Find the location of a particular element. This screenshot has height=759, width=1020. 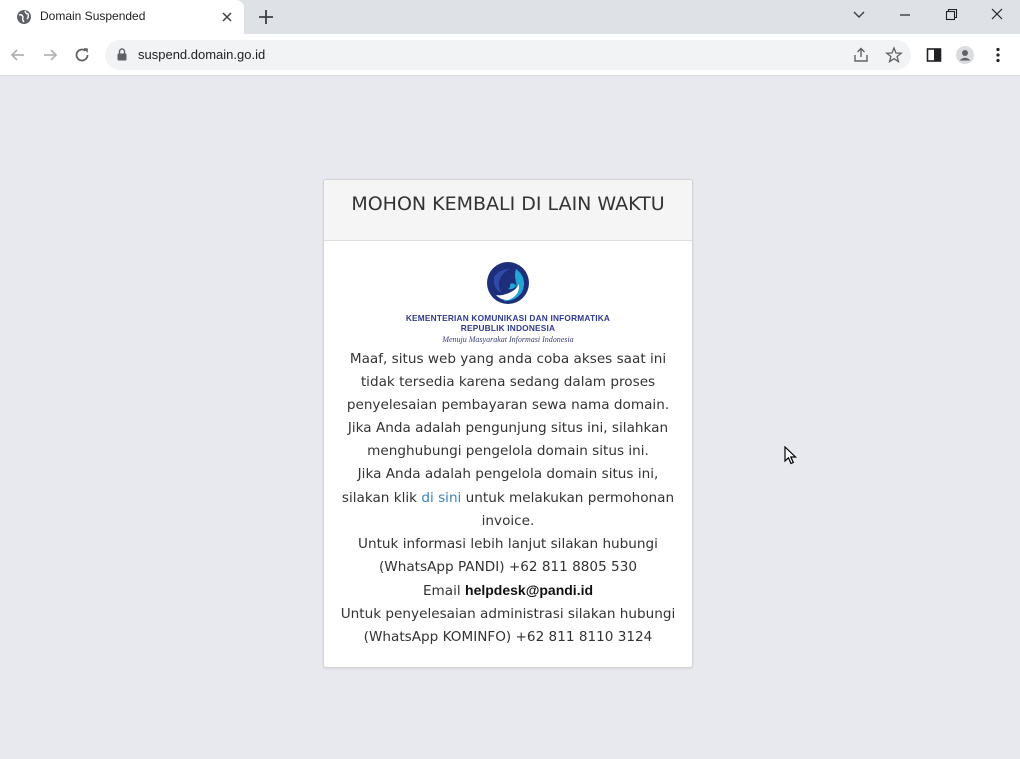

browser-tab: Domain Suspended is located at coordinates (122, 17).